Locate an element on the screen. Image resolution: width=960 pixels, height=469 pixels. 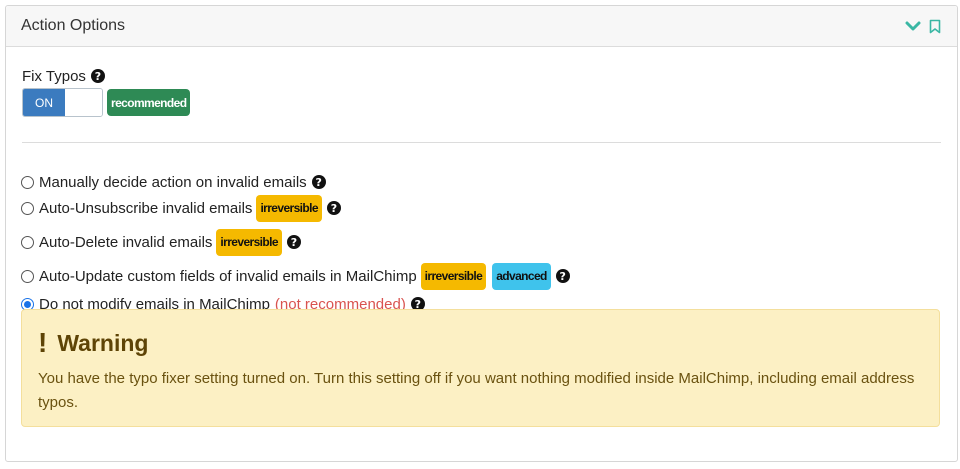
exclamation-icon: ! is located at coordinates (43, 342).